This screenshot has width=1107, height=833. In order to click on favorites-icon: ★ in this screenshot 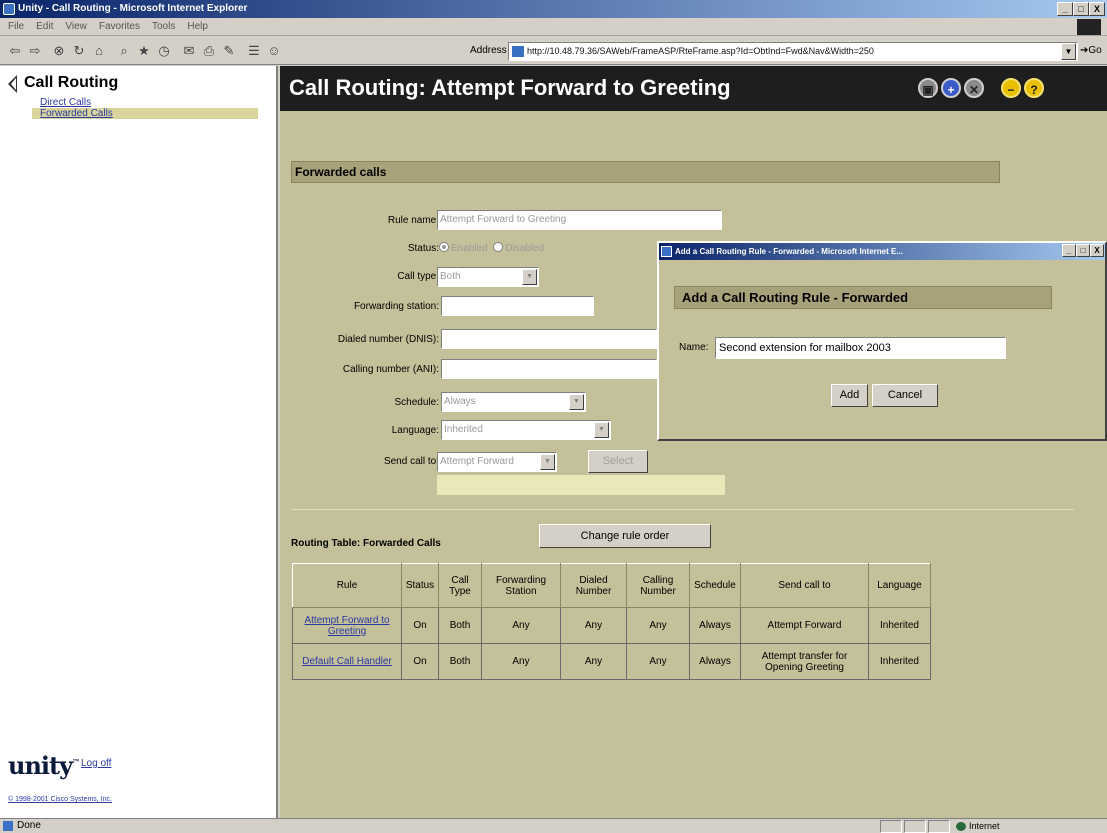, I will do `click(144, 51)`.